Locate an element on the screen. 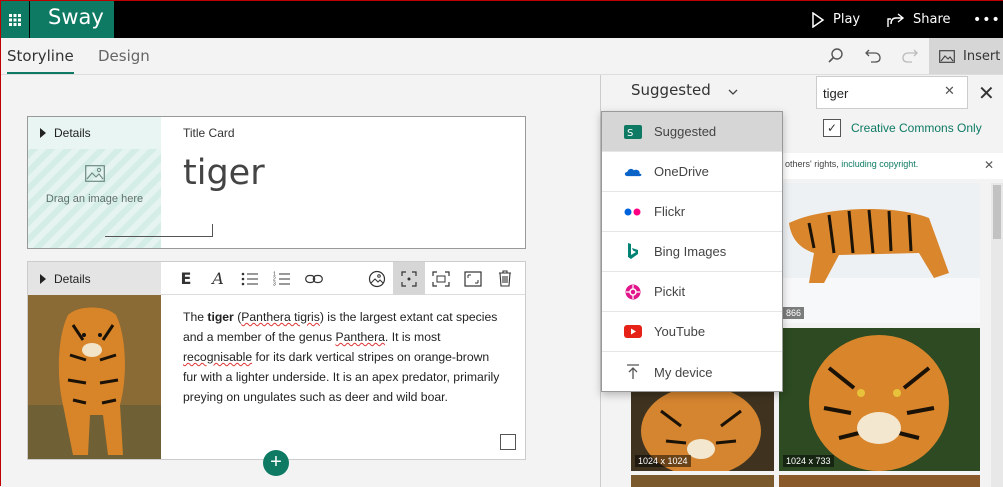 This screenshot has height=487, width=1003. menu-item-onedrive: OneDrive is located at coordinates (692, 172).